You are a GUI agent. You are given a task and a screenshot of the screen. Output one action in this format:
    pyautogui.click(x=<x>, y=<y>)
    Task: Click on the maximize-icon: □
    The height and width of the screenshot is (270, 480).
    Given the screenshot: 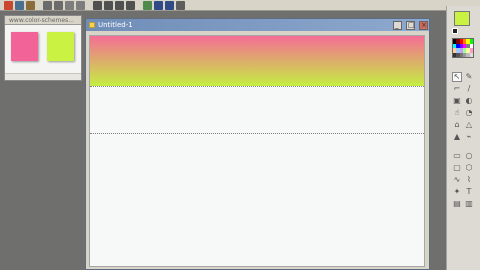 What is the action you would take?
    pyautogui.click(x=411, y=24)
    